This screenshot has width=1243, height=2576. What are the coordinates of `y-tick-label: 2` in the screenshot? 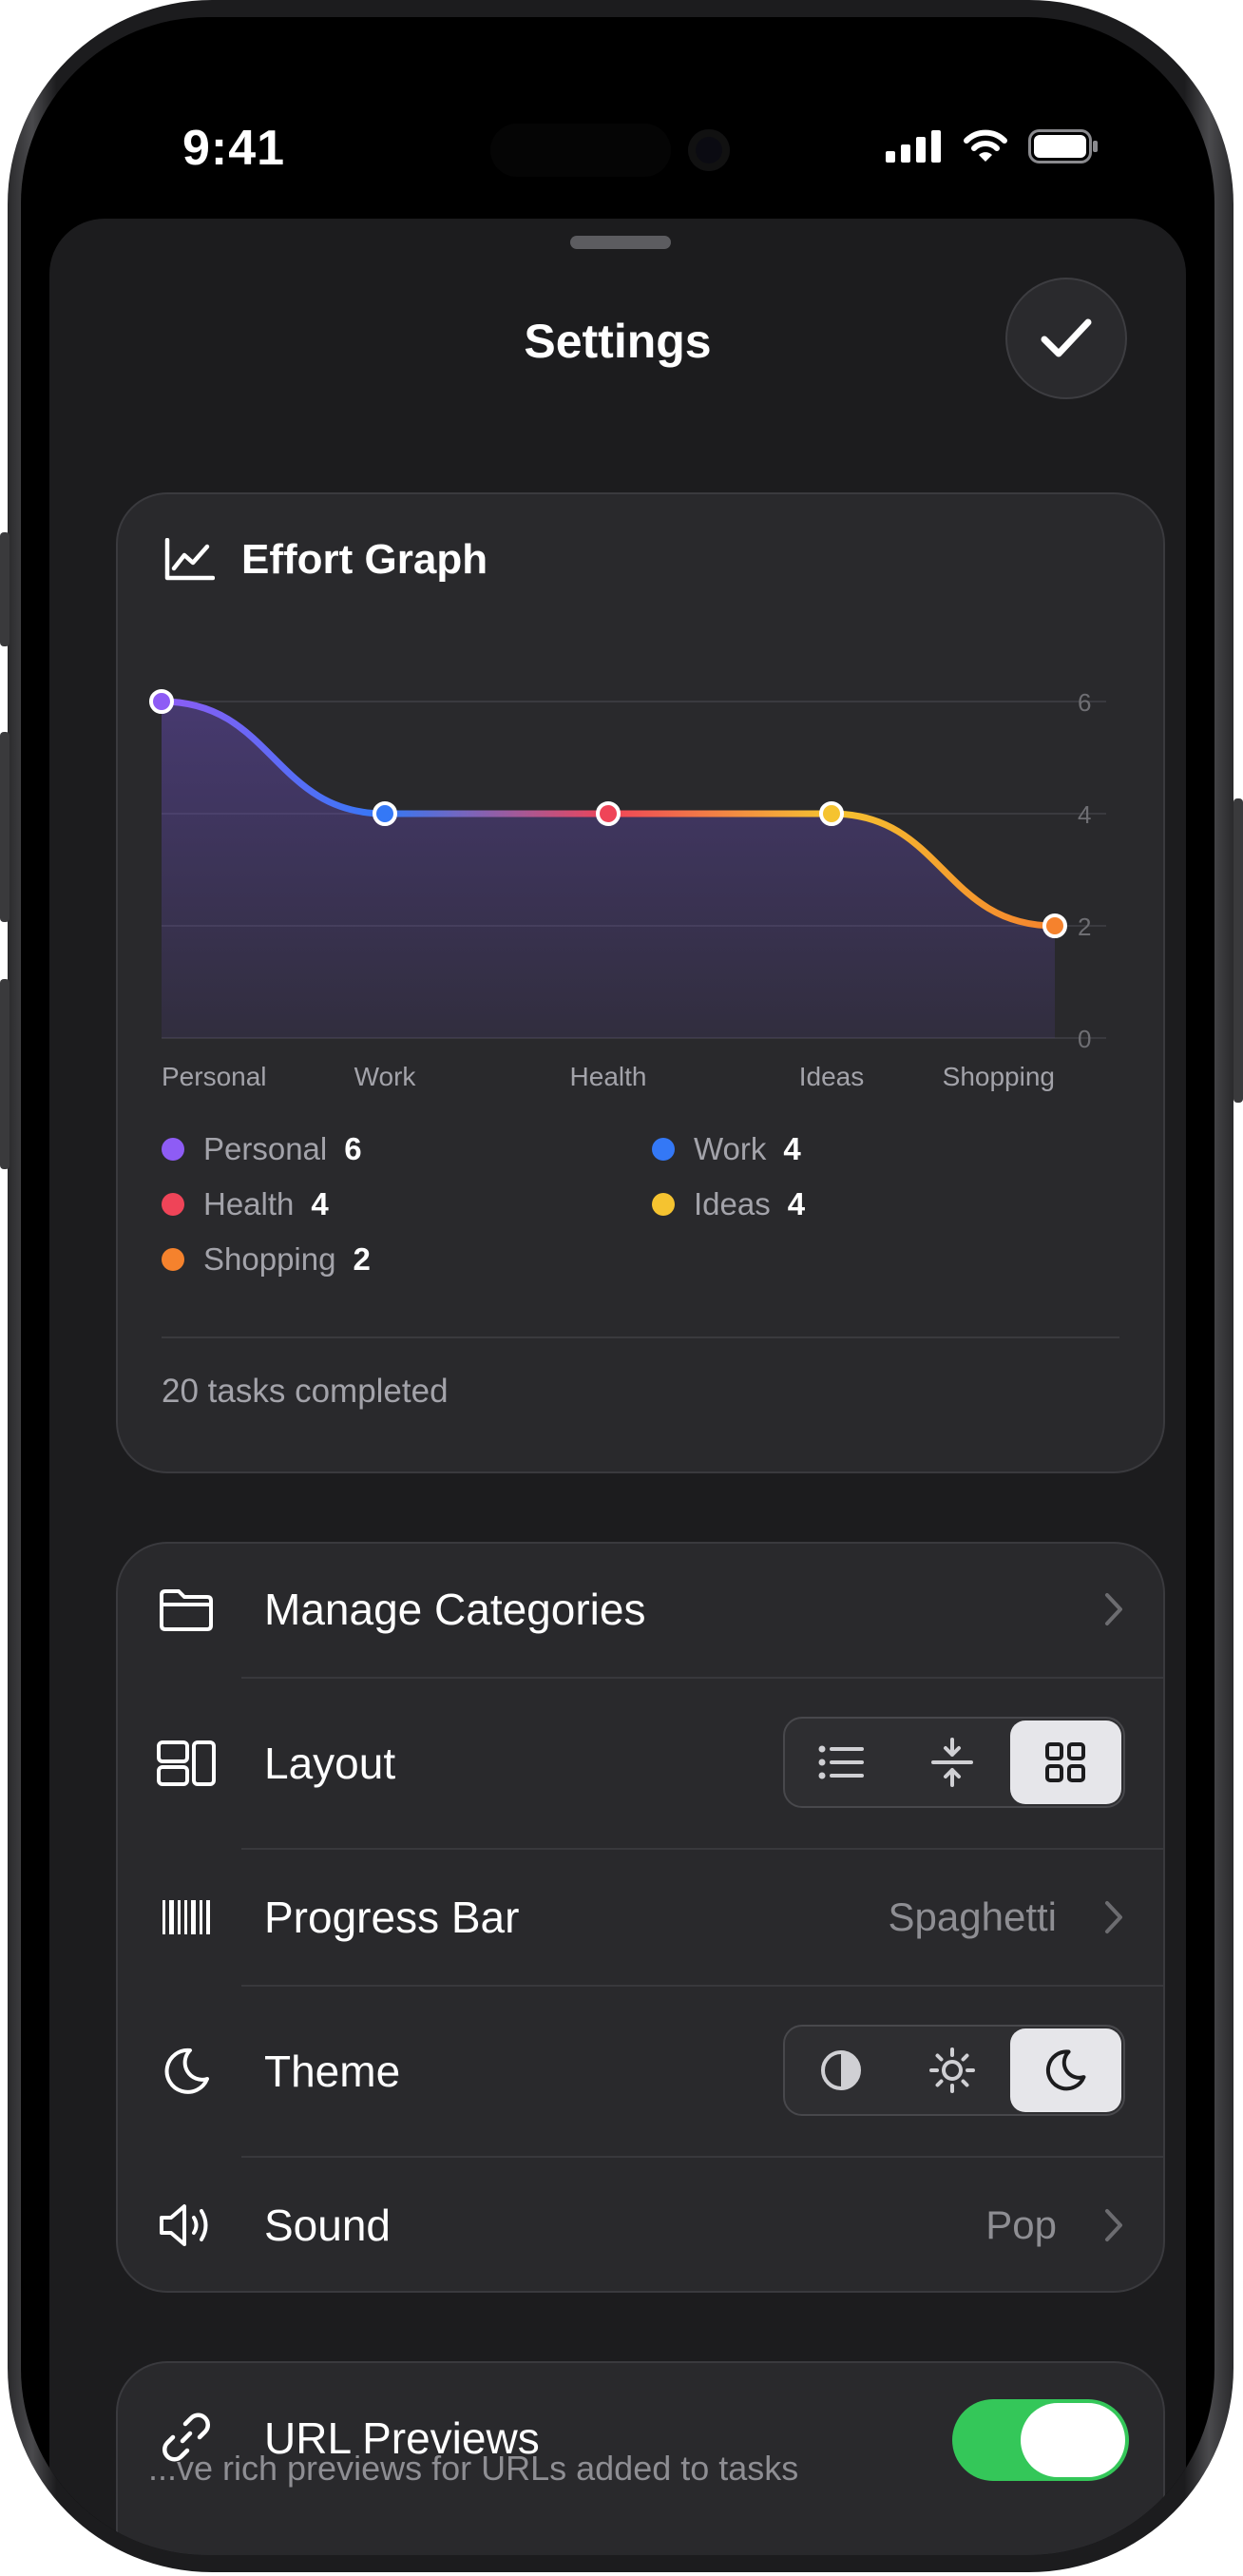 It's located at (1084, 927).